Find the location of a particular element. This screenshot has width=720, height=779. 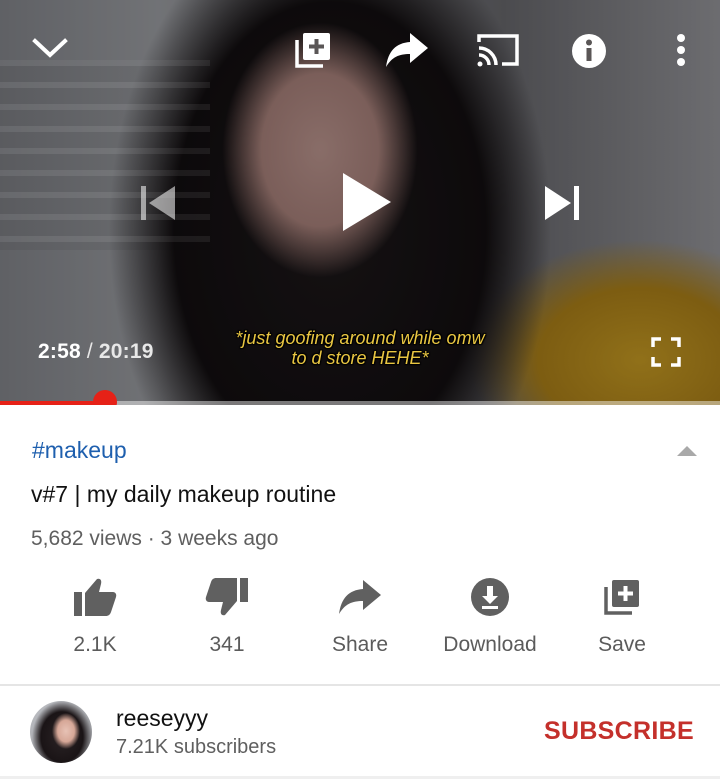

skip-previous-icon is located at coordinates (158, 203).